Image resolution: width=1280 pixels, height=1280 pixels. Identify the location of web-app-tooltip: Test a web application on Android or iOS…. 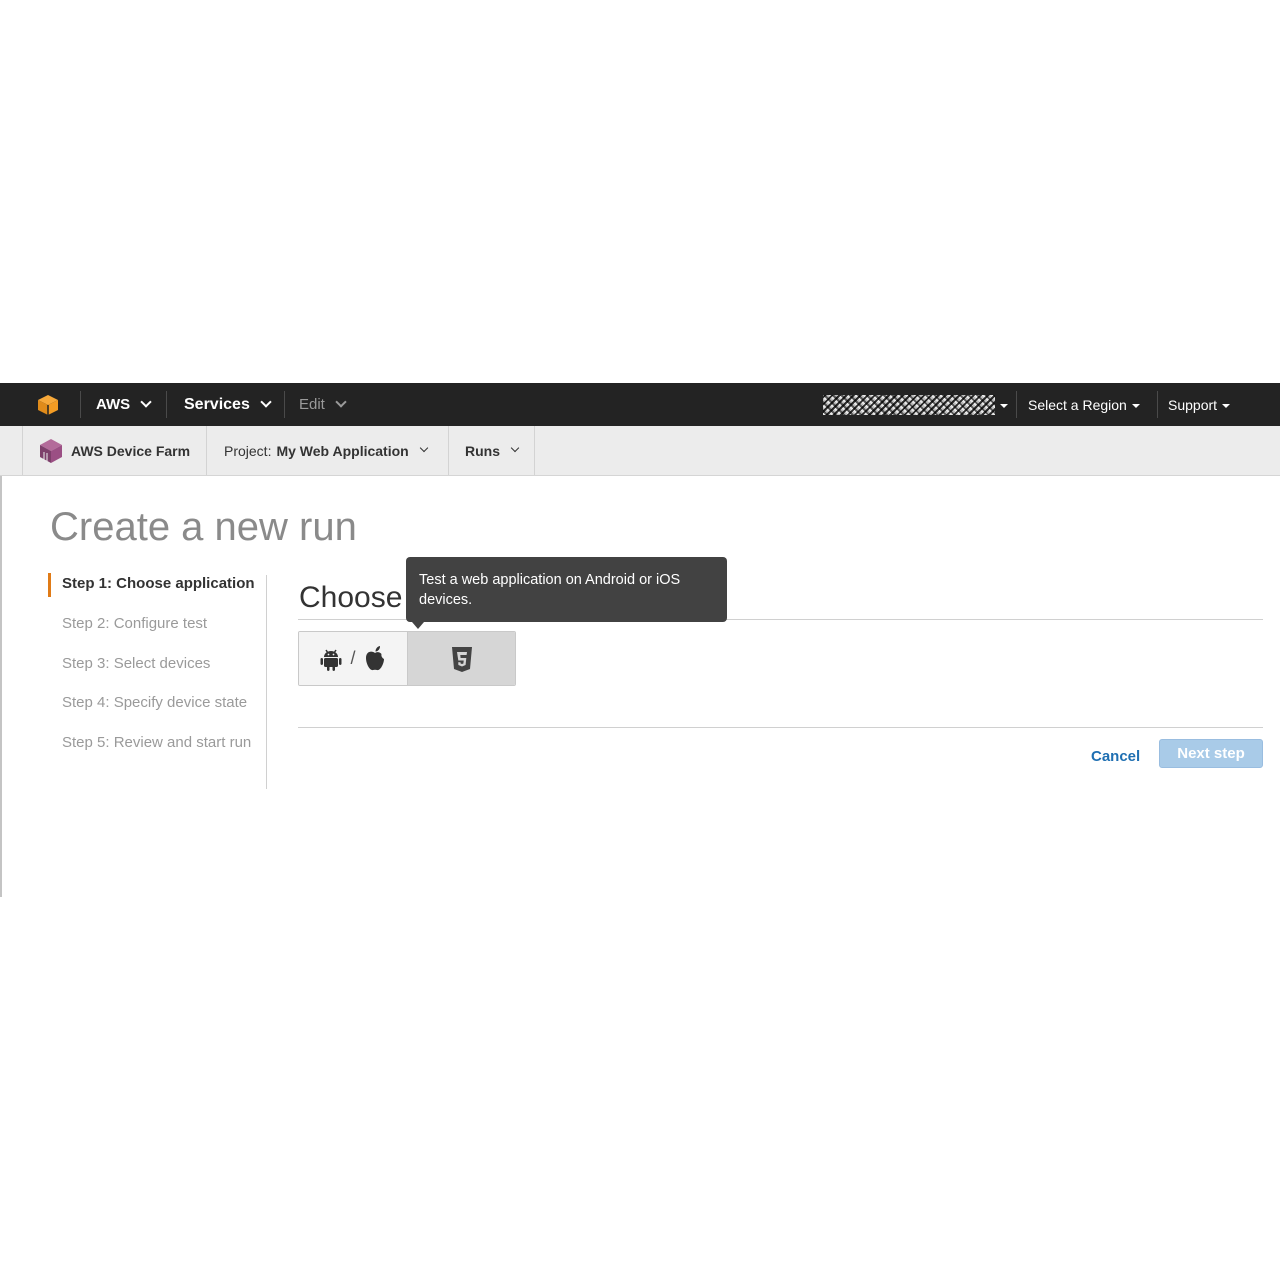
(566, 593).